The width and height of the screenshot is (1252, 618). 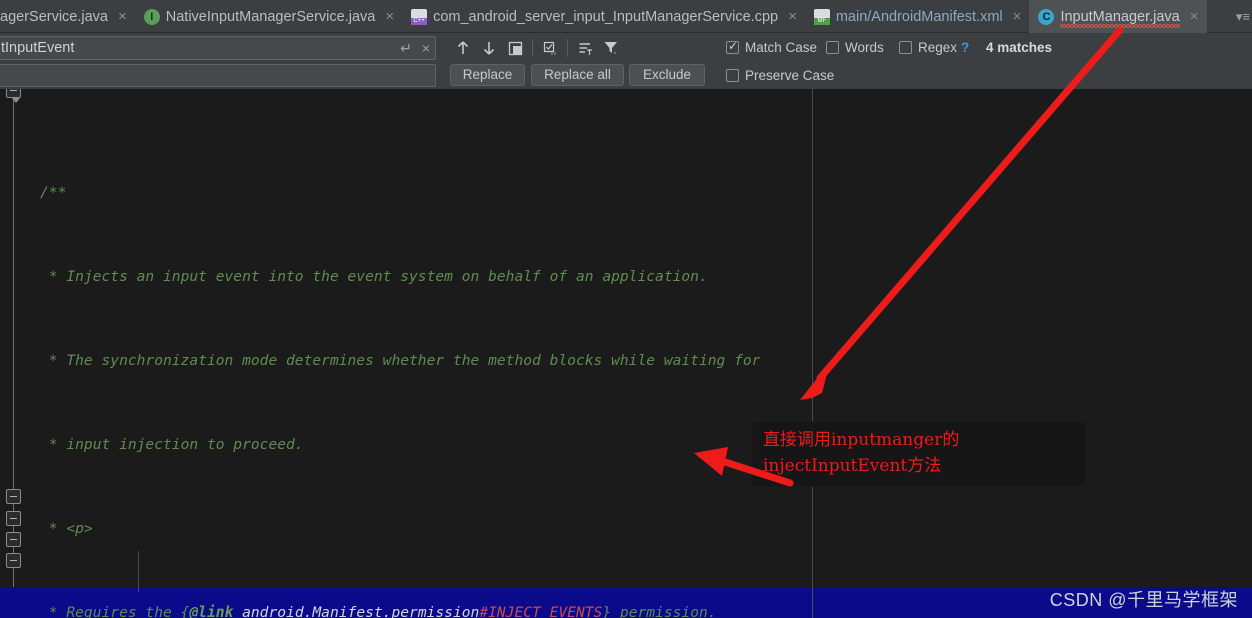 I want to click on filter-funnel-icon, so click(x=611, y=48).